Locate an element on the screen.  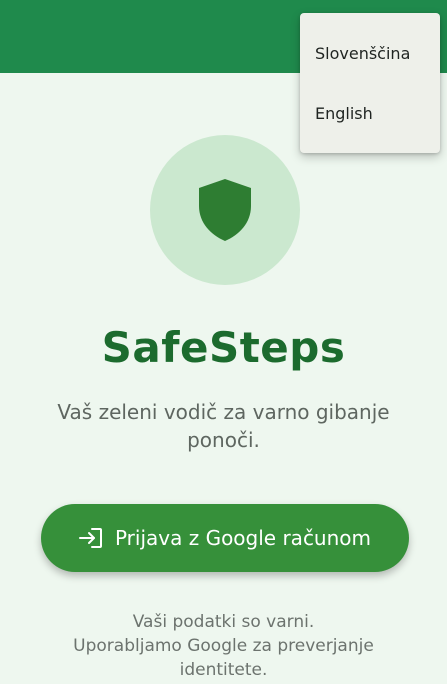
google-login-label: Prijava z Google računom is located at coordinates (243, 538).